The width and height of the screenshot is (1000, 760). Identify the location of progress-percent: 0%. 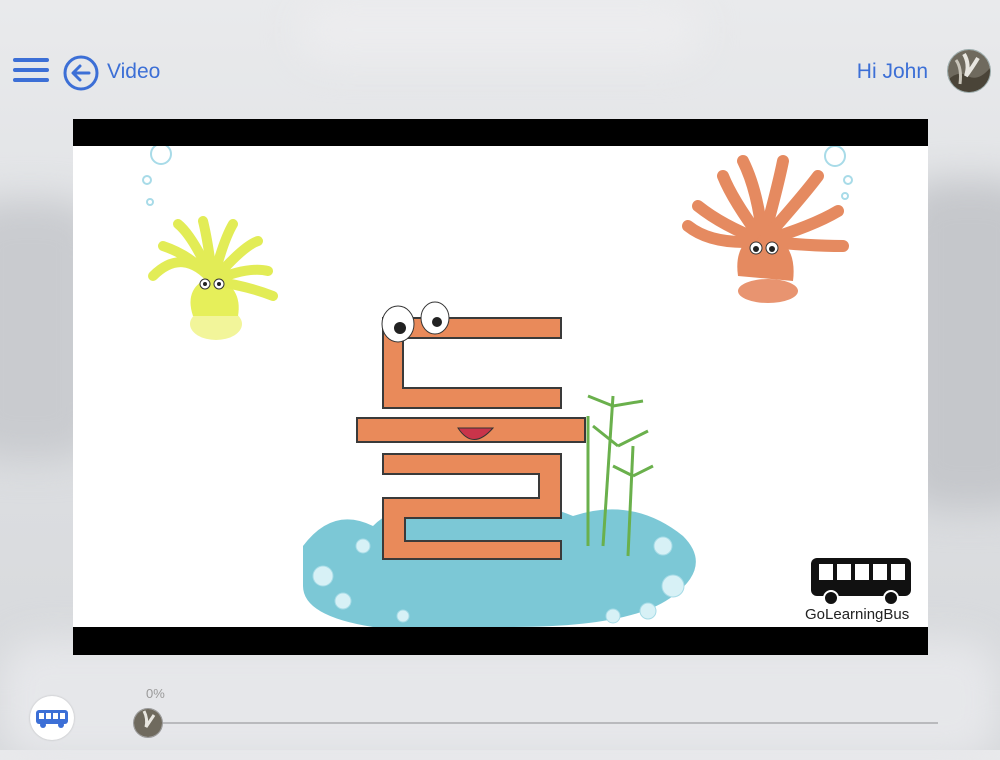
(155, 693).